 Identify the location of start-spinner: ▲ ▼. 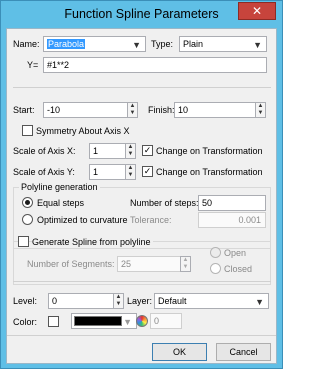
(132, 110).